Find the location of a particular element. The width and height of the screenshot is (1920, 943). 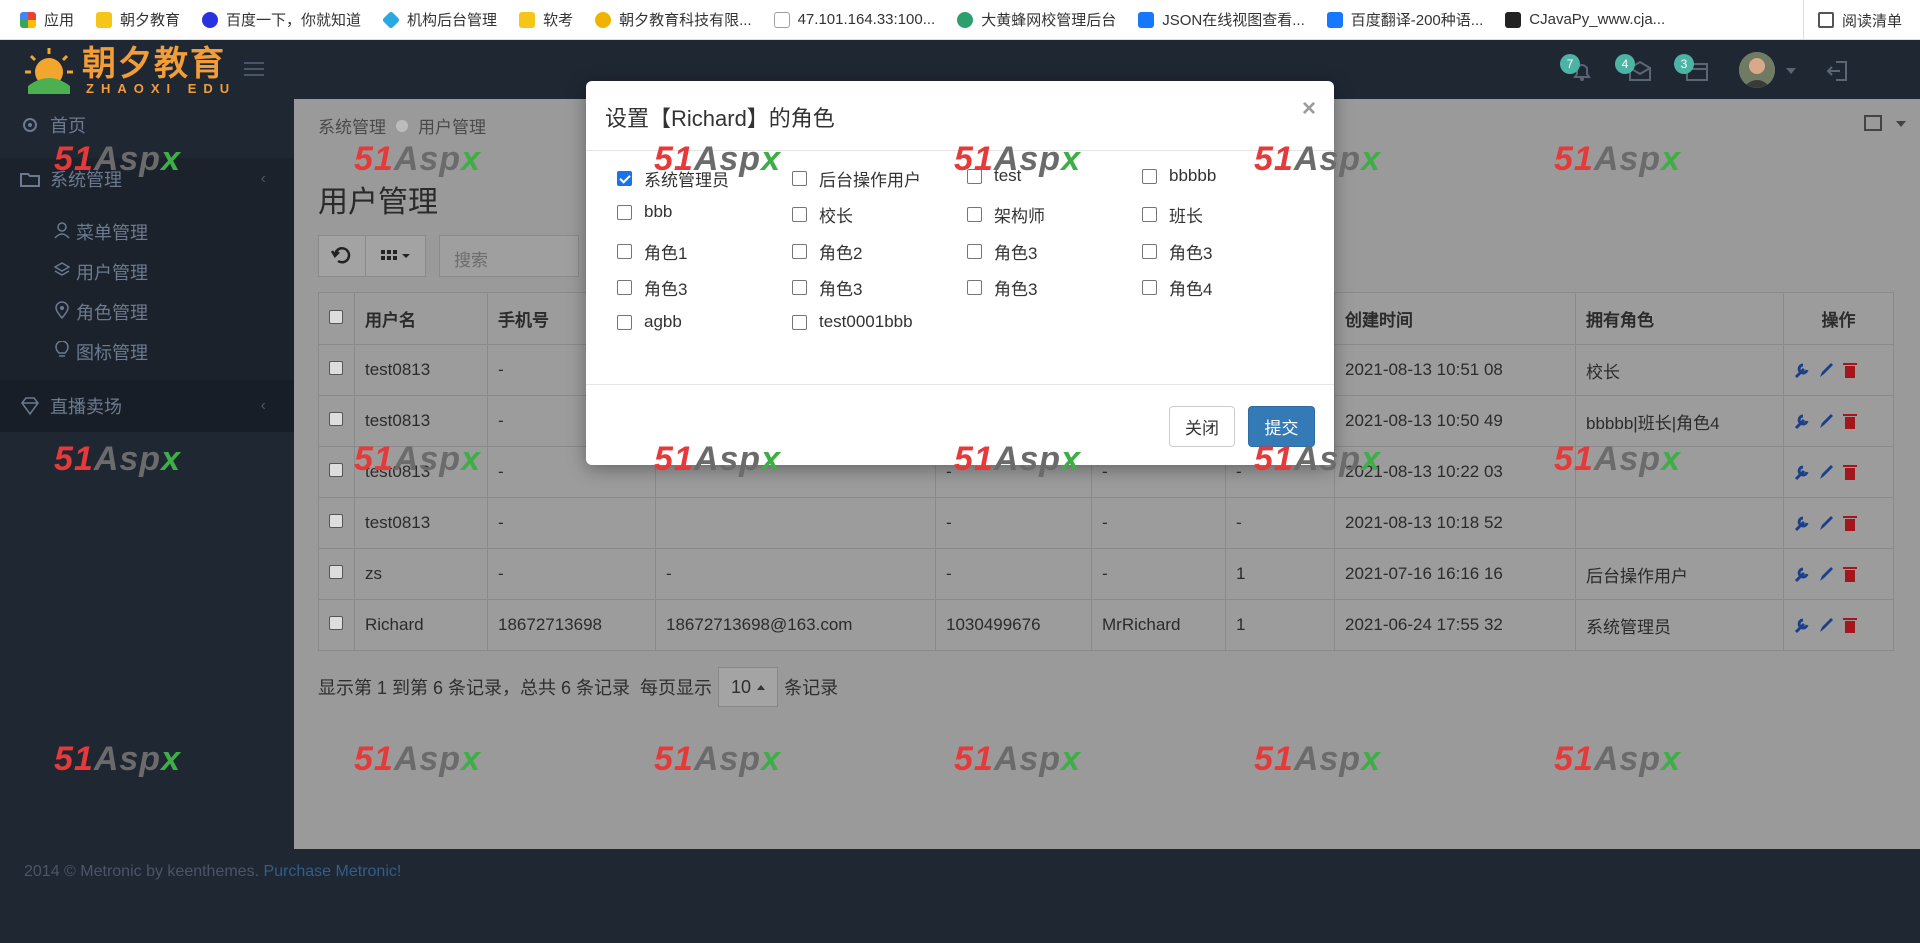

calendar-icon is located at coordinates (1873, 123).